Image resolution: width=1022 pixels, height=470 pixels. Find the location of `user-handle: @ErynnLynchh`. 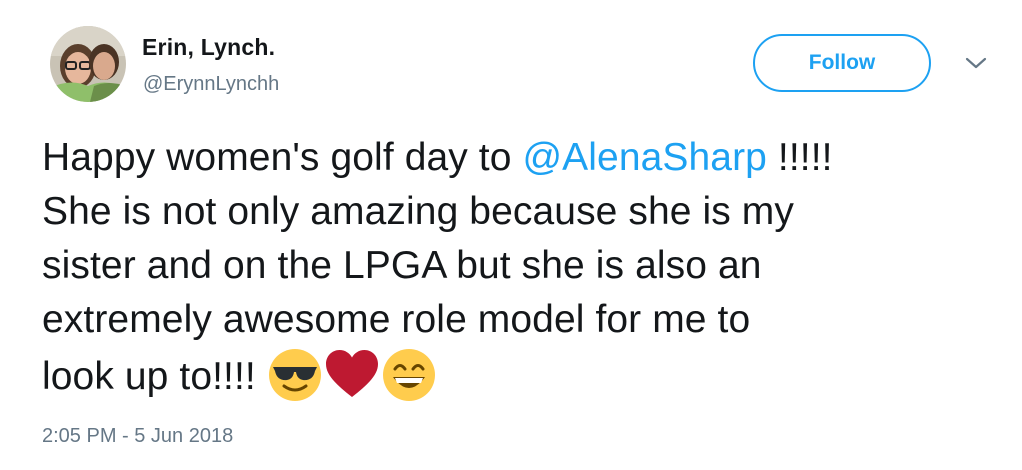

user-handle: @ErynnLynchh is located at coordinates (211, 84).